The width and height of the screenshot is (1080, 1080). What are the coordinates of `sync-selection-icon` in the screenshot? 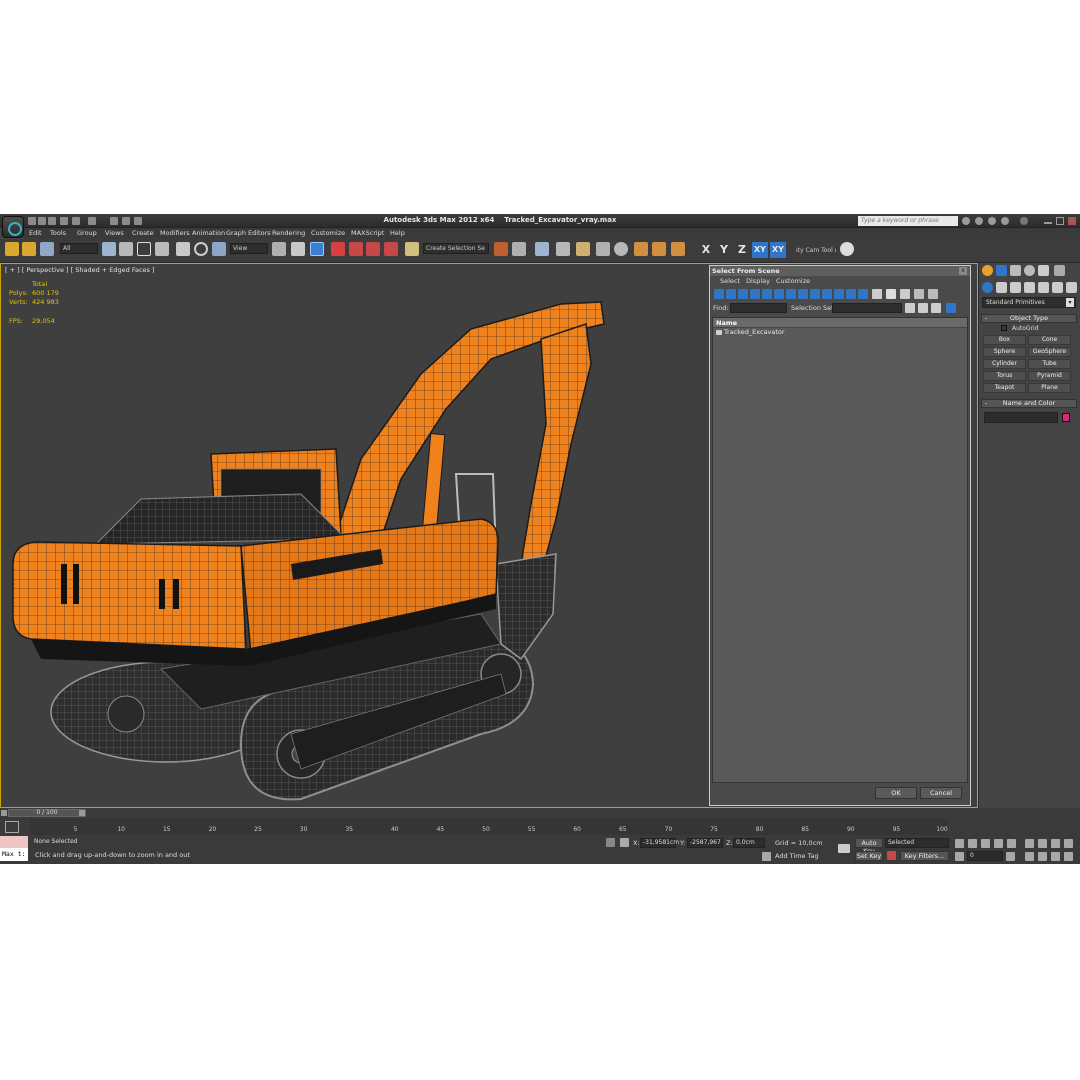 It's located at (905, 294).